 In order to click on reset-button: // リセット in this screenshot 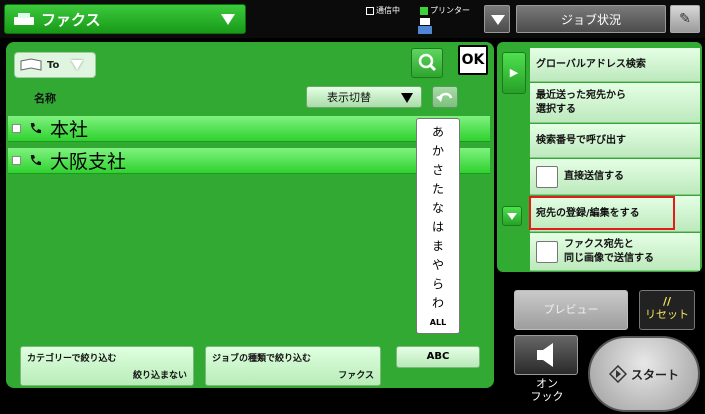, I will do `click(667, 310)`.